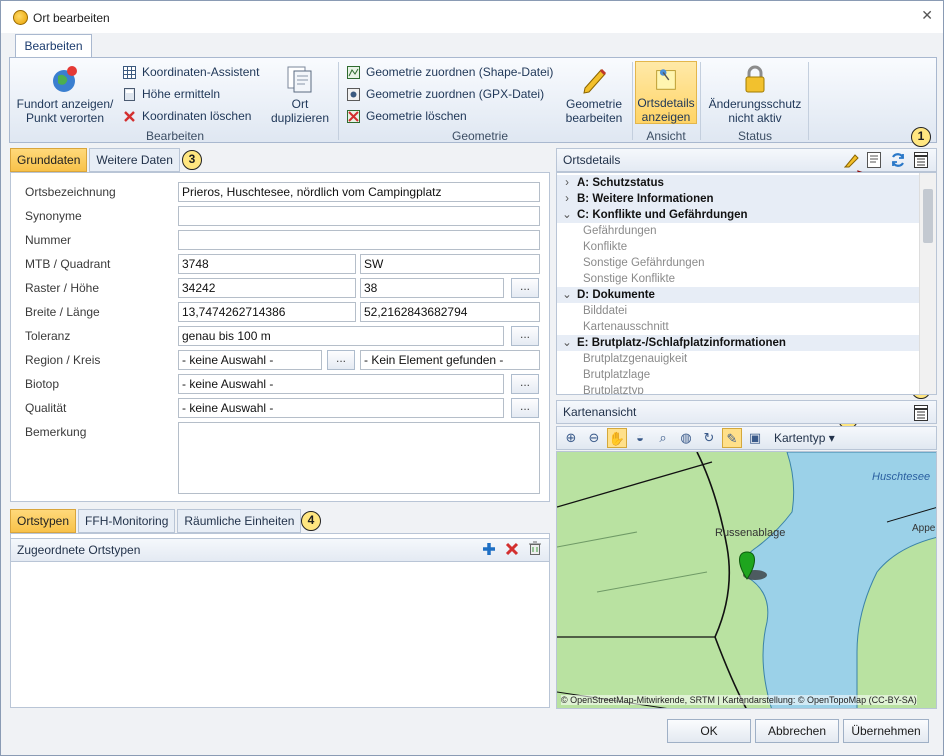 The image size is (944, 756). Describe the element at coordinates (605, 311) in the screenshot. I see `tree-row-label: Bilddatei` at that location.